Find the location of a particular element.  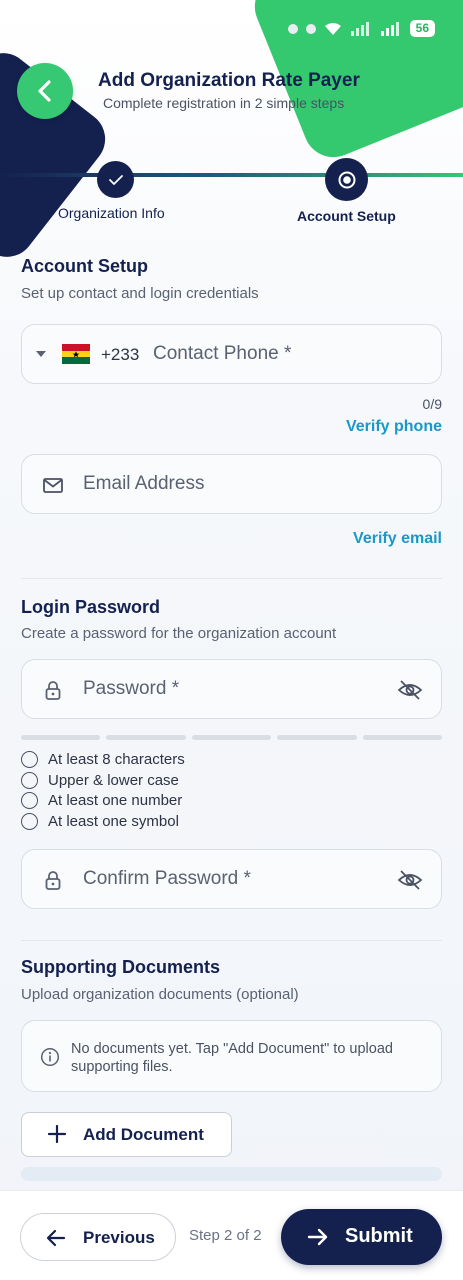

wifi-icon is located at coordinates (332, 28).